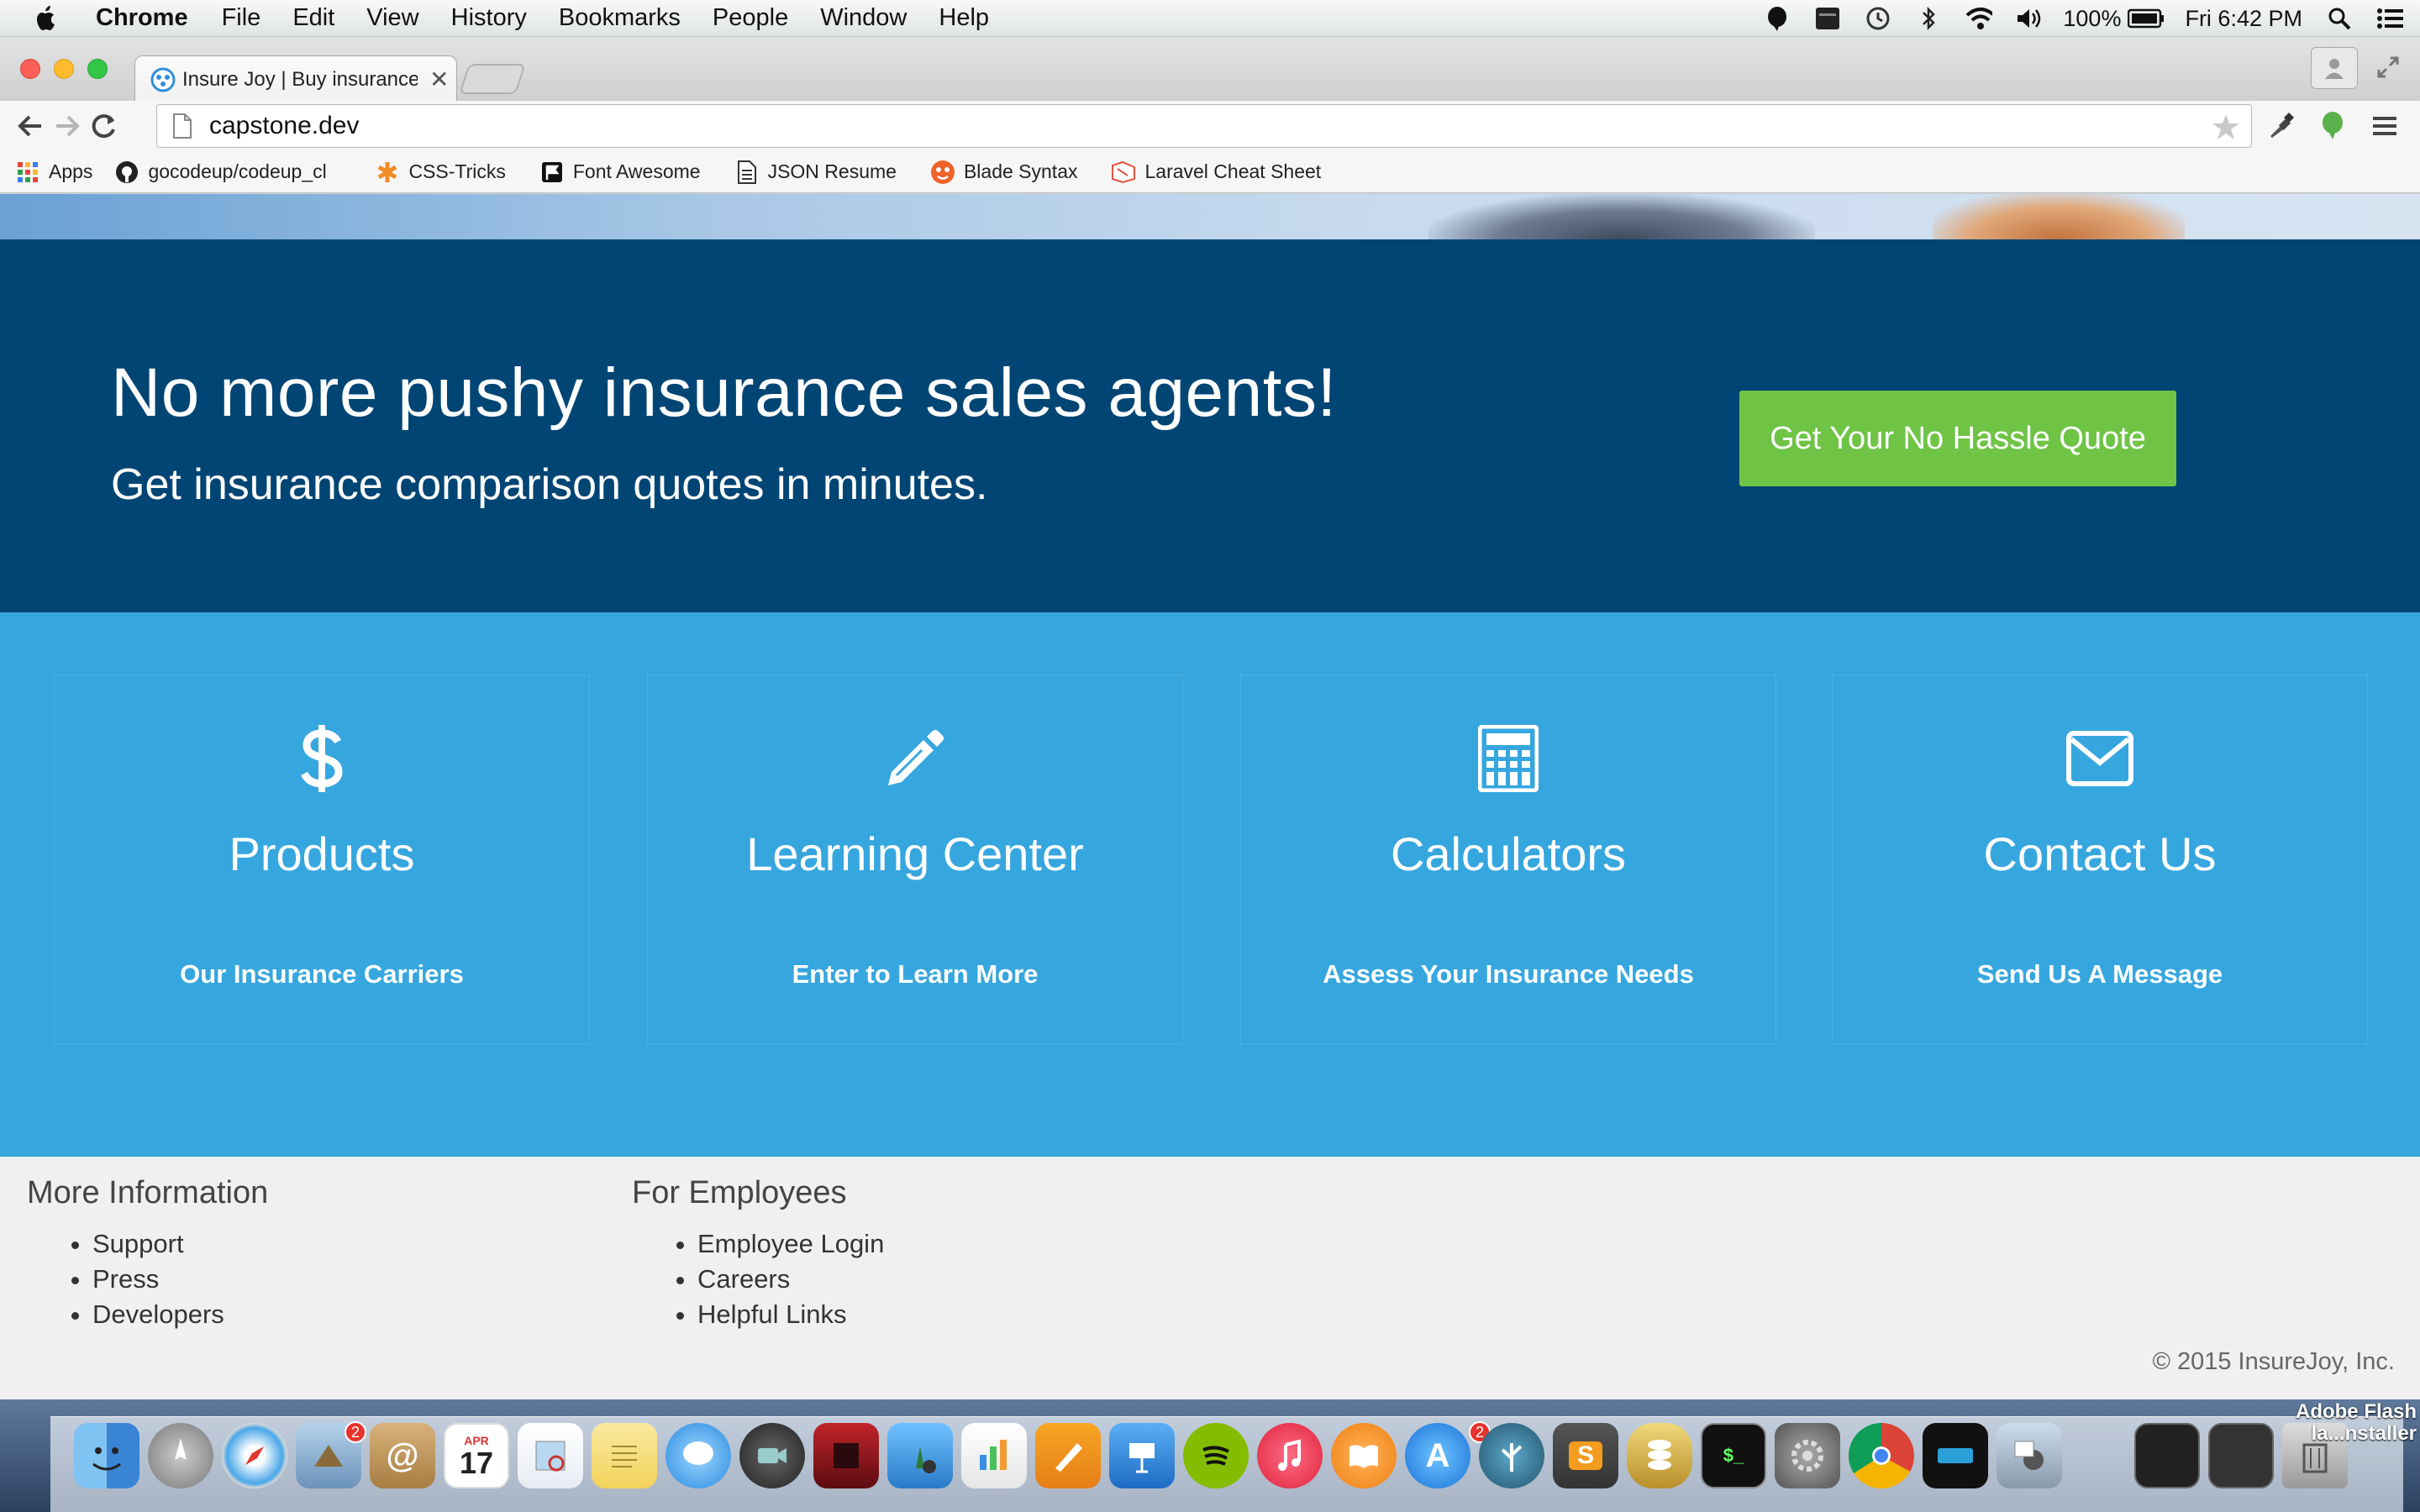 The image size is (2420, 1512). What do you see at coordinates (30, 69) in the screenshot?
I see `window-close-button` at bounding box center [30, 69].